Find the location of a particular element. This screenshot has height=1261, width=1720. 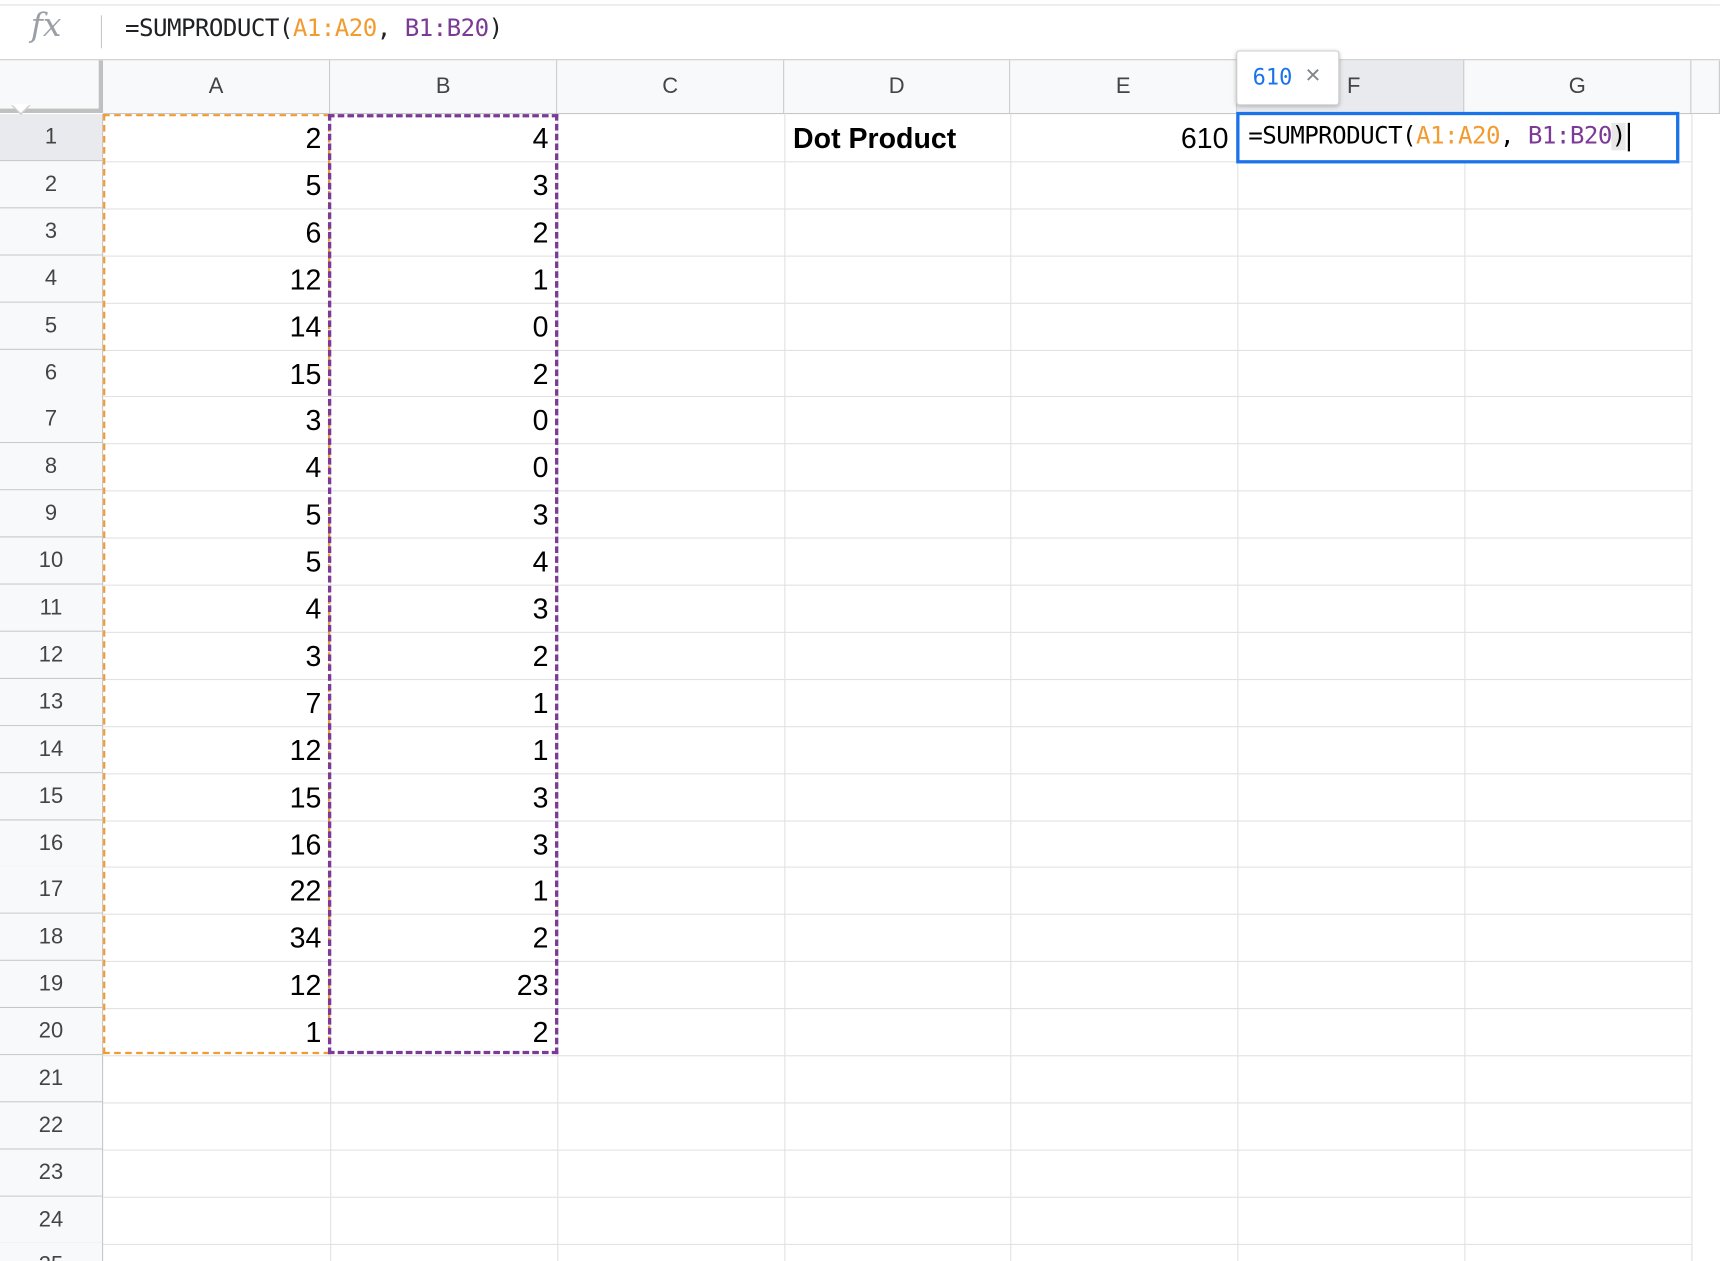

formula-range-b: B1:B20 is located at coordinates (446, 29).